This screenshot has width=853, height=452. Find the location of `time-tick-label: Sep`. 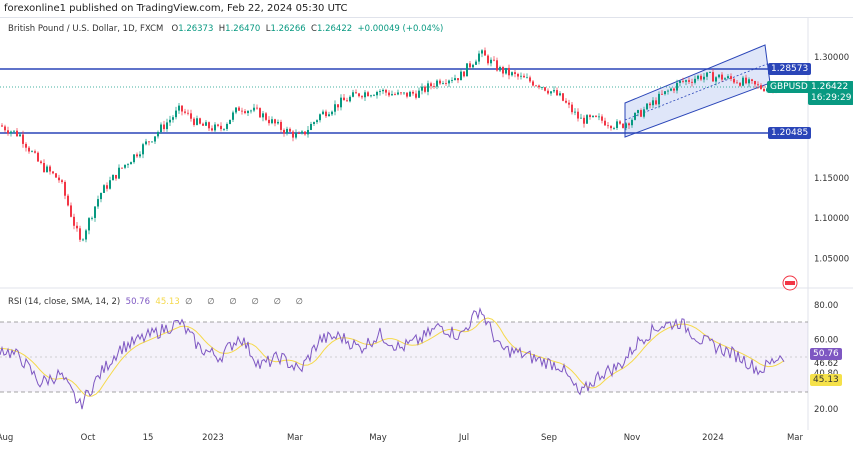

time-tick-label: Sep is located at coordinates (549, 438).